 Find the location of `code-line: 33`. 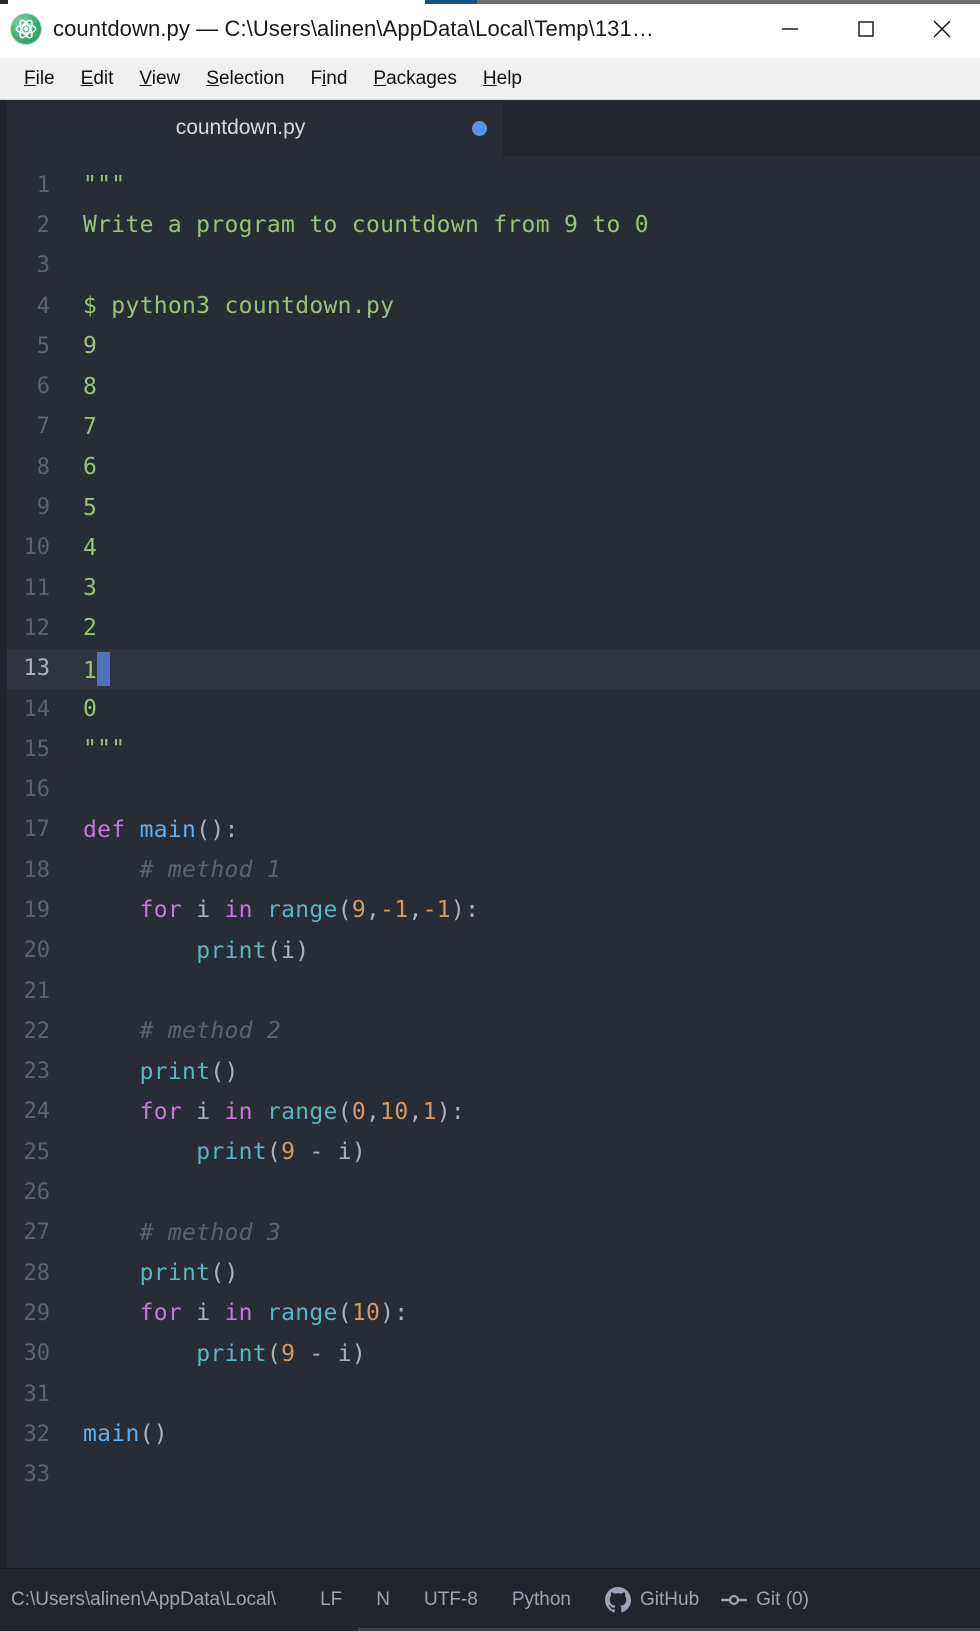

code-line: 33 is located at coordinates (490, 1475).